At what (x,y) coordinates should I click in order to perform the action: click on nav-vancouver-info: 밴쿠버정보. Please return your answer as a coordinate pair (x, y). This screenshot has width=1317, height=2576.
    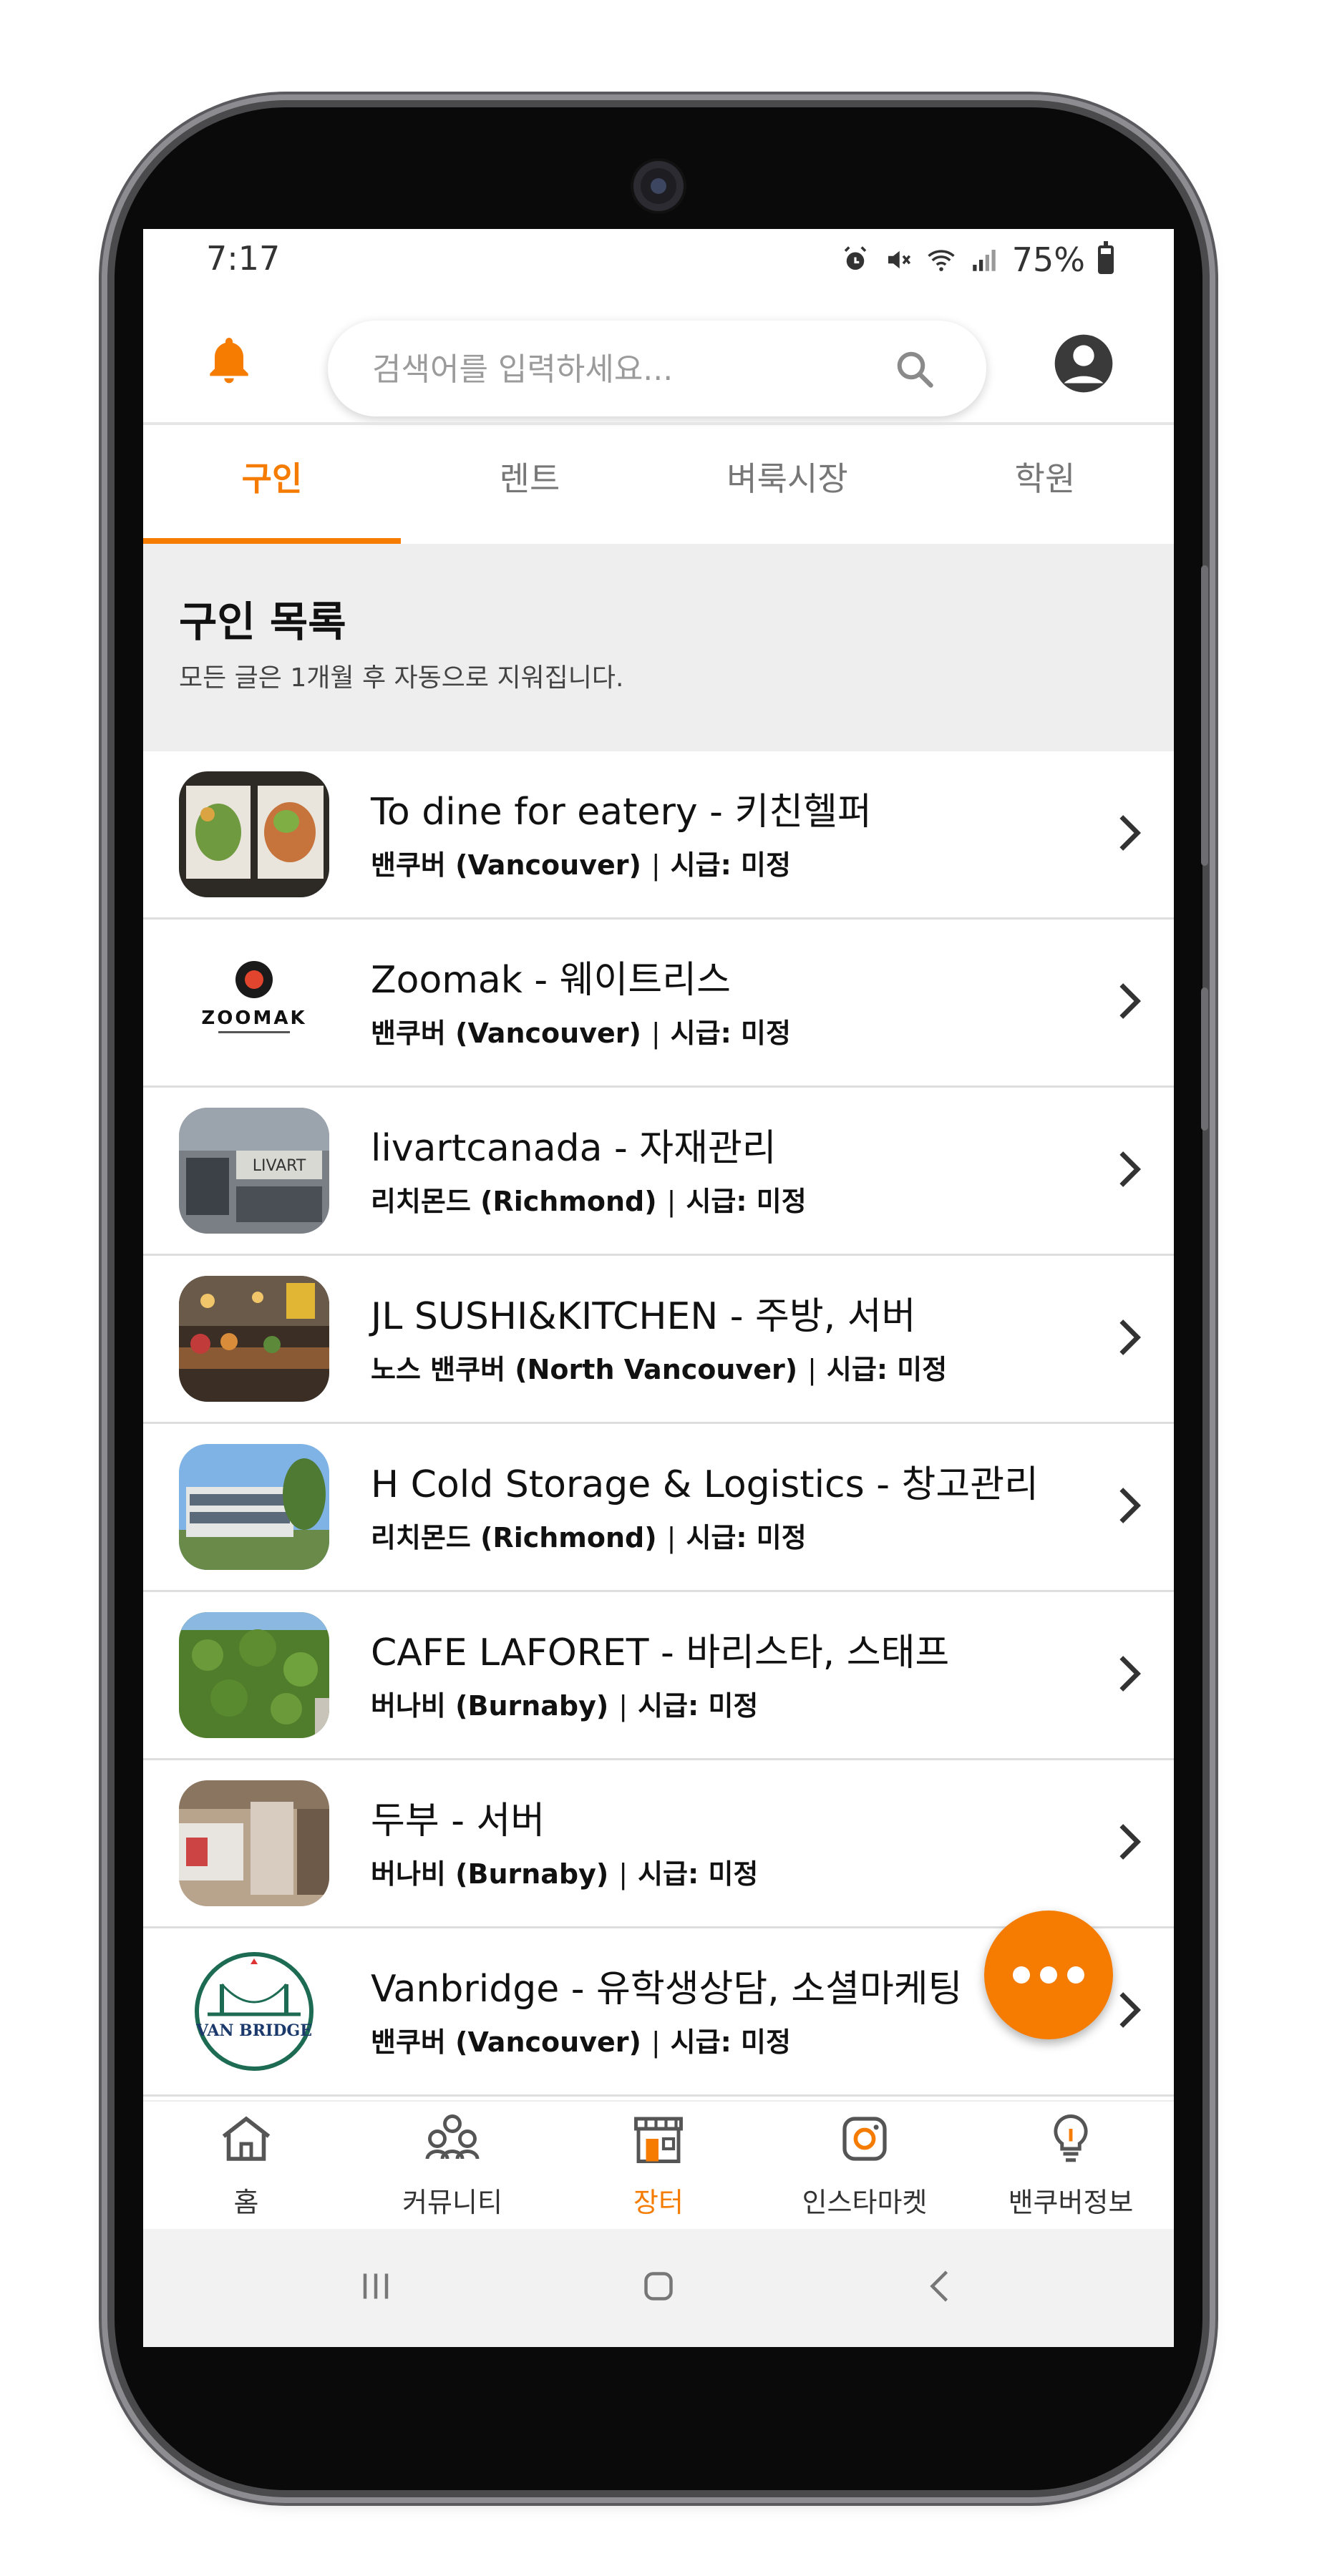
    Looking at the image, I should click on (1071, 2165).